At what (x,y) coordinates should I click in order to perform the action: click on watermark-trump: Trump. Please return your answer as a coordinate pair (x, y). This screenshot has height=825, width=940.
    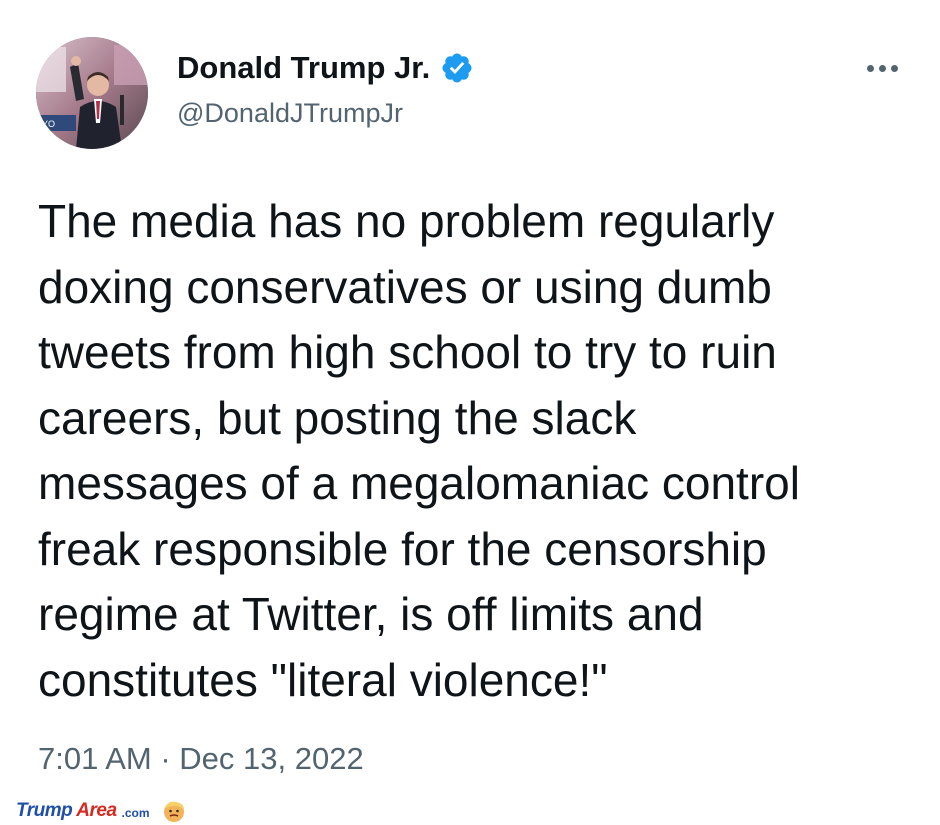
    Looking at the image, I should click on (44, 810).